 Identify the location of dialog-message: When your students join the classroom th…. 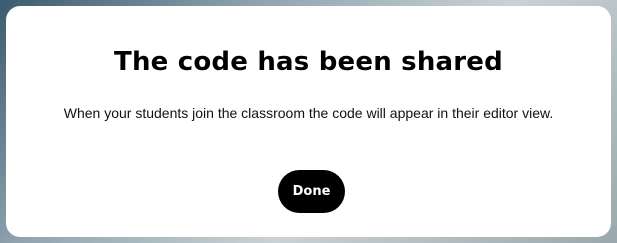
(308, 113).